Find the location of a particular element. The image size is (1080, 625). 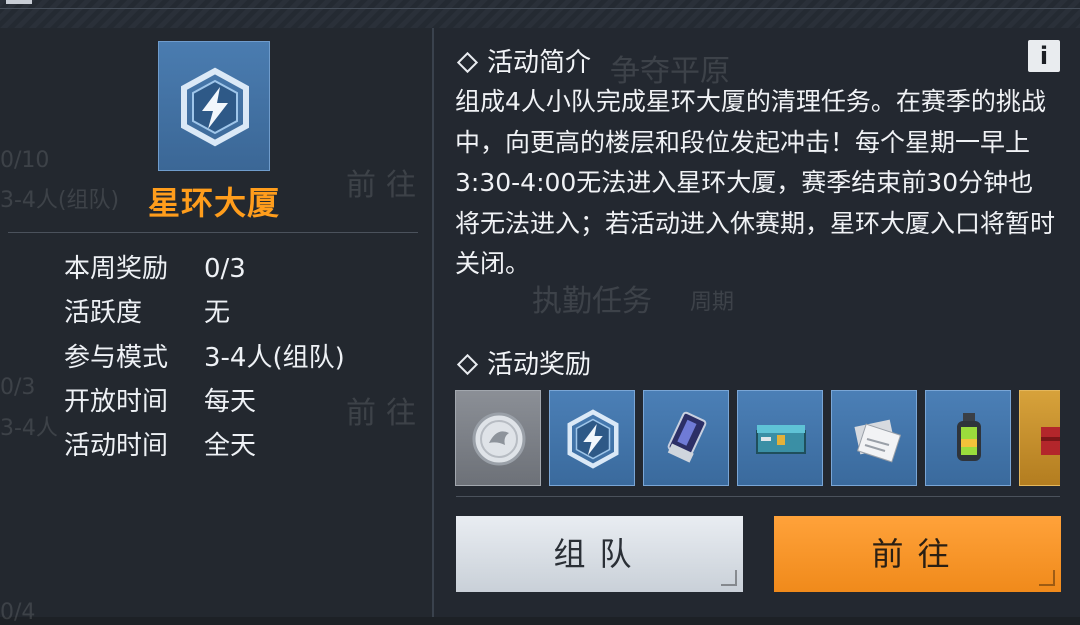

bg-ghost-fraction-2: 0/3 is located at coordinates (18, 387).